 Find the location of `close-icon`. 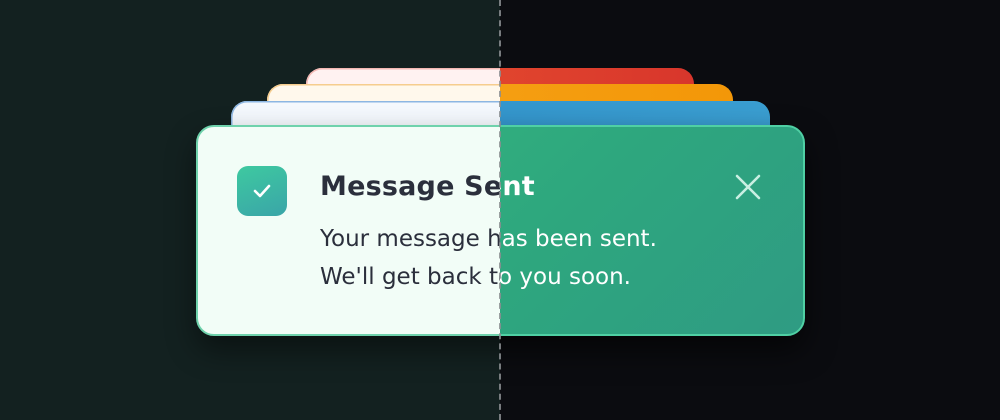

close-icon is located at coordinates (748, 187).